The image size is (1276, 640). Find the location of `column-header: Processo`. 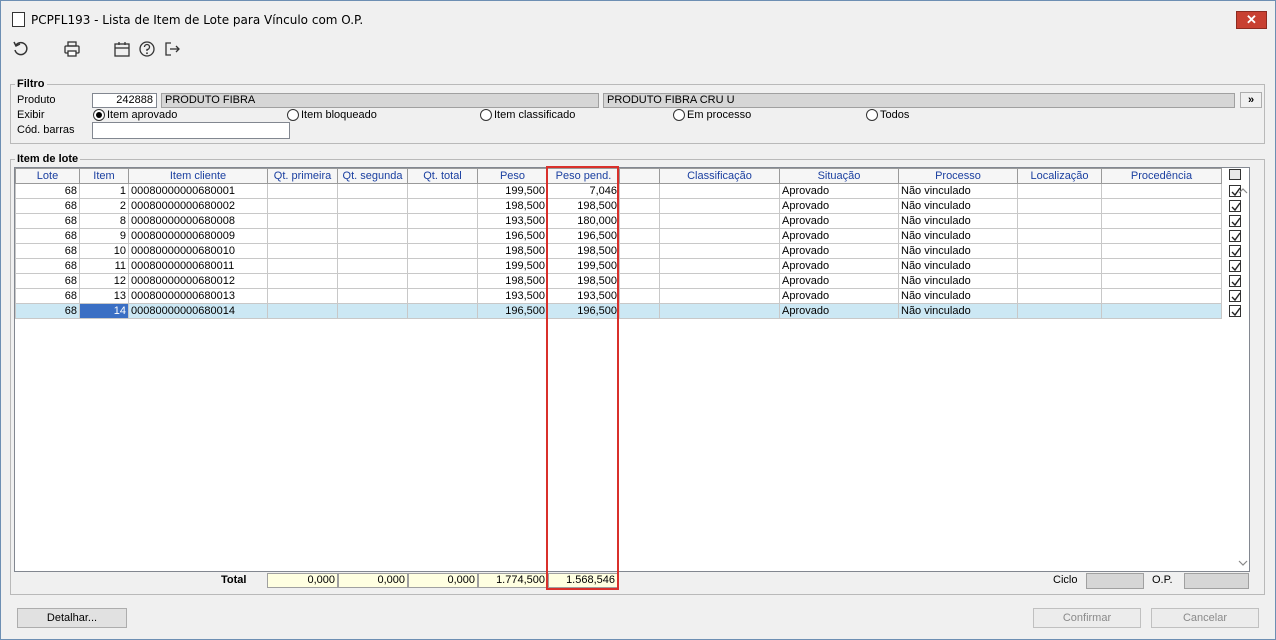

column-header: Processo is located at coordinates (958, 176).